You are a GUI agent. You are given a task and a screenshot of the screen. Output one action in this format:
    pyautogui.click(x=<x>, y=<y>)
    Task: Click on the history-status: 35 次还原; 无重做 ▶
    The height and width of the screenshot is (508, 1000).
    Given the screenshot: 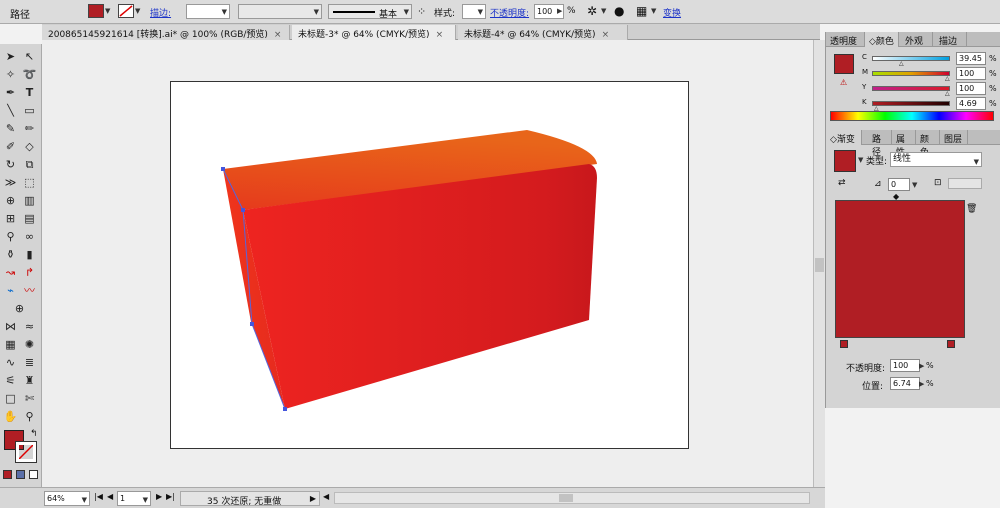 What is the action you would take?
    pyautogui.click(x=250, y=499)
    